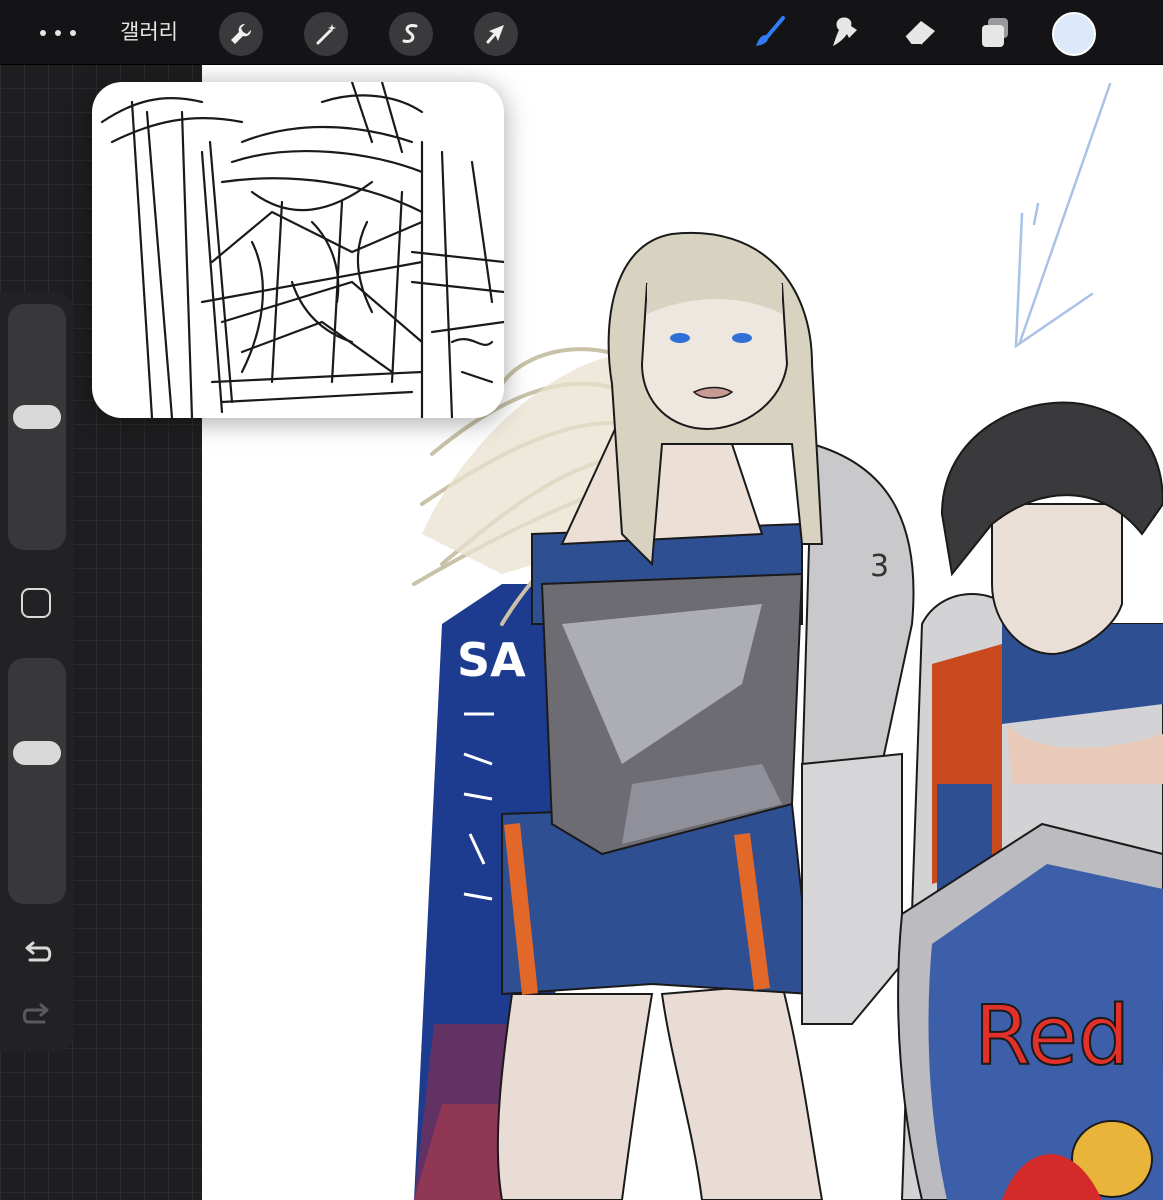 The height and width of the screenshot is (1200, 1163). I want to click on brush-tool-button, so click(770, 32).